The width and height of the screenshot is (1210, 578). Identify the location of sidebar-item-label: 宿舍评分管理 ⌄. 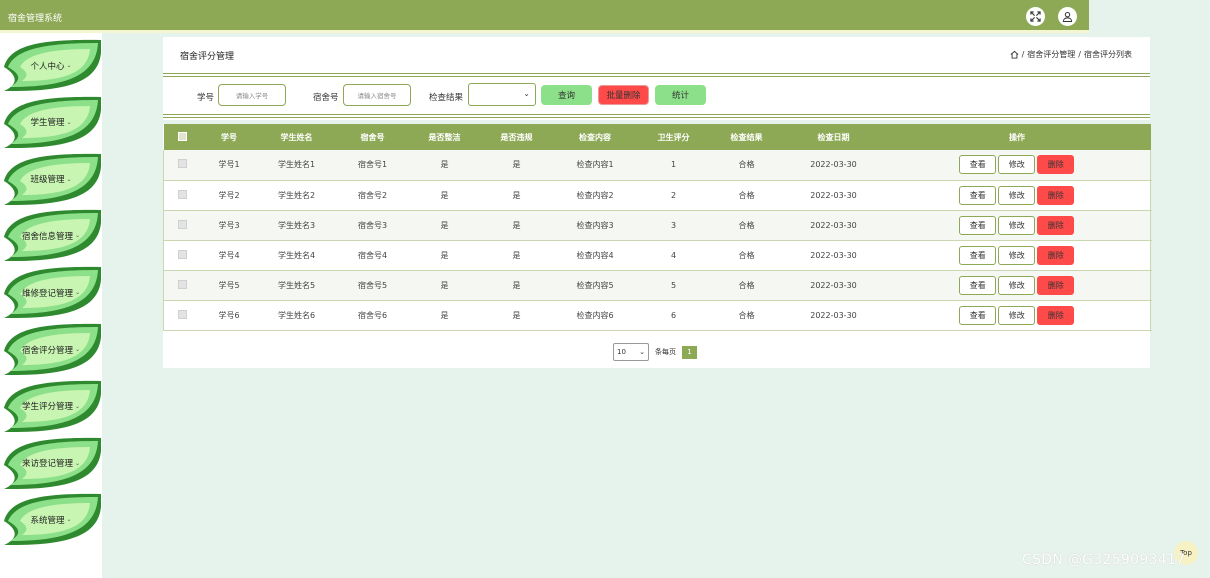
(51, 350).